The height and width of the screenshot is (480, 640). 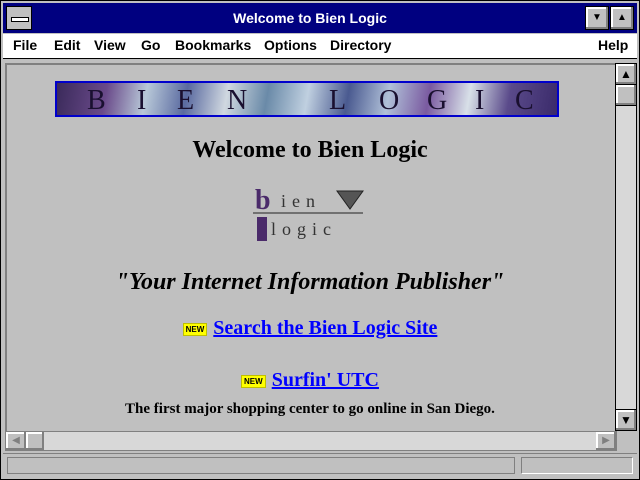 I want to click on status-text, so click(x=261, y=465).